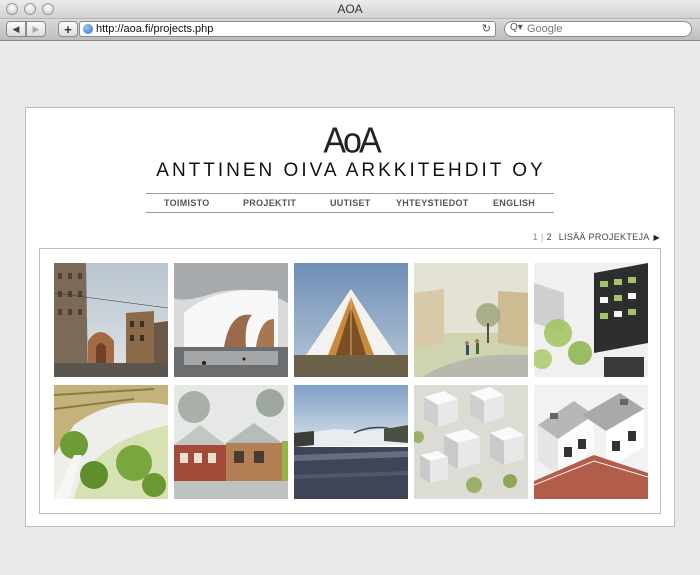 This screenshot has width=700, height=575. I want to click on river-image, so click(351, 442).